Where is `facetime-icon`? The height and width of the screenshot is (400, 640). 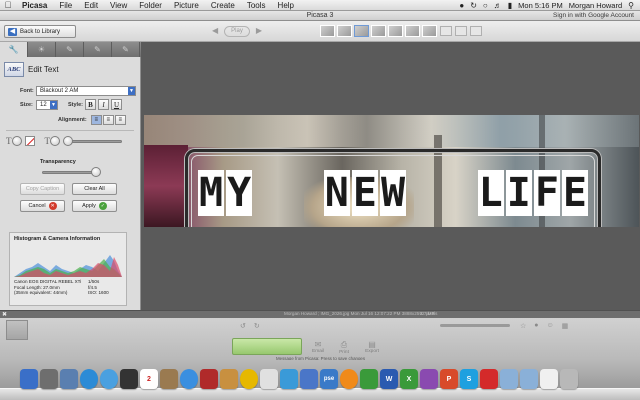
facetime-icon is located at coordinates (309, 379).